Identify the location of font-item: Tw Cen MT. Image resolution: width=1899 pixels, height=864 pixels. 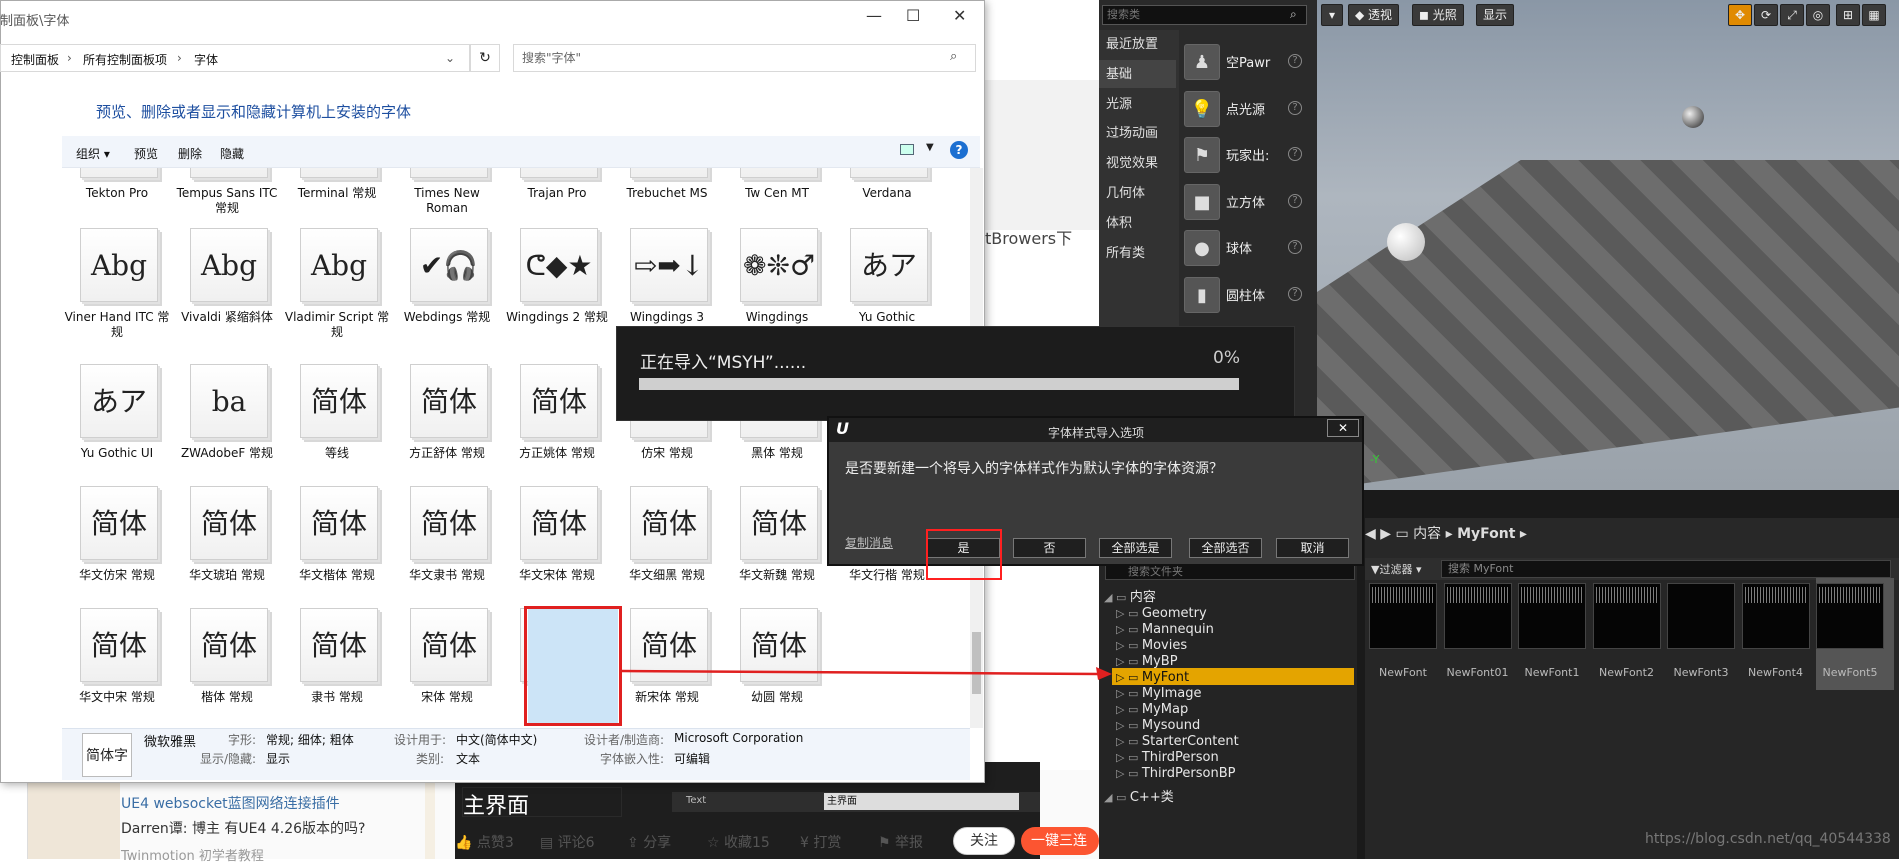
(777, 198).